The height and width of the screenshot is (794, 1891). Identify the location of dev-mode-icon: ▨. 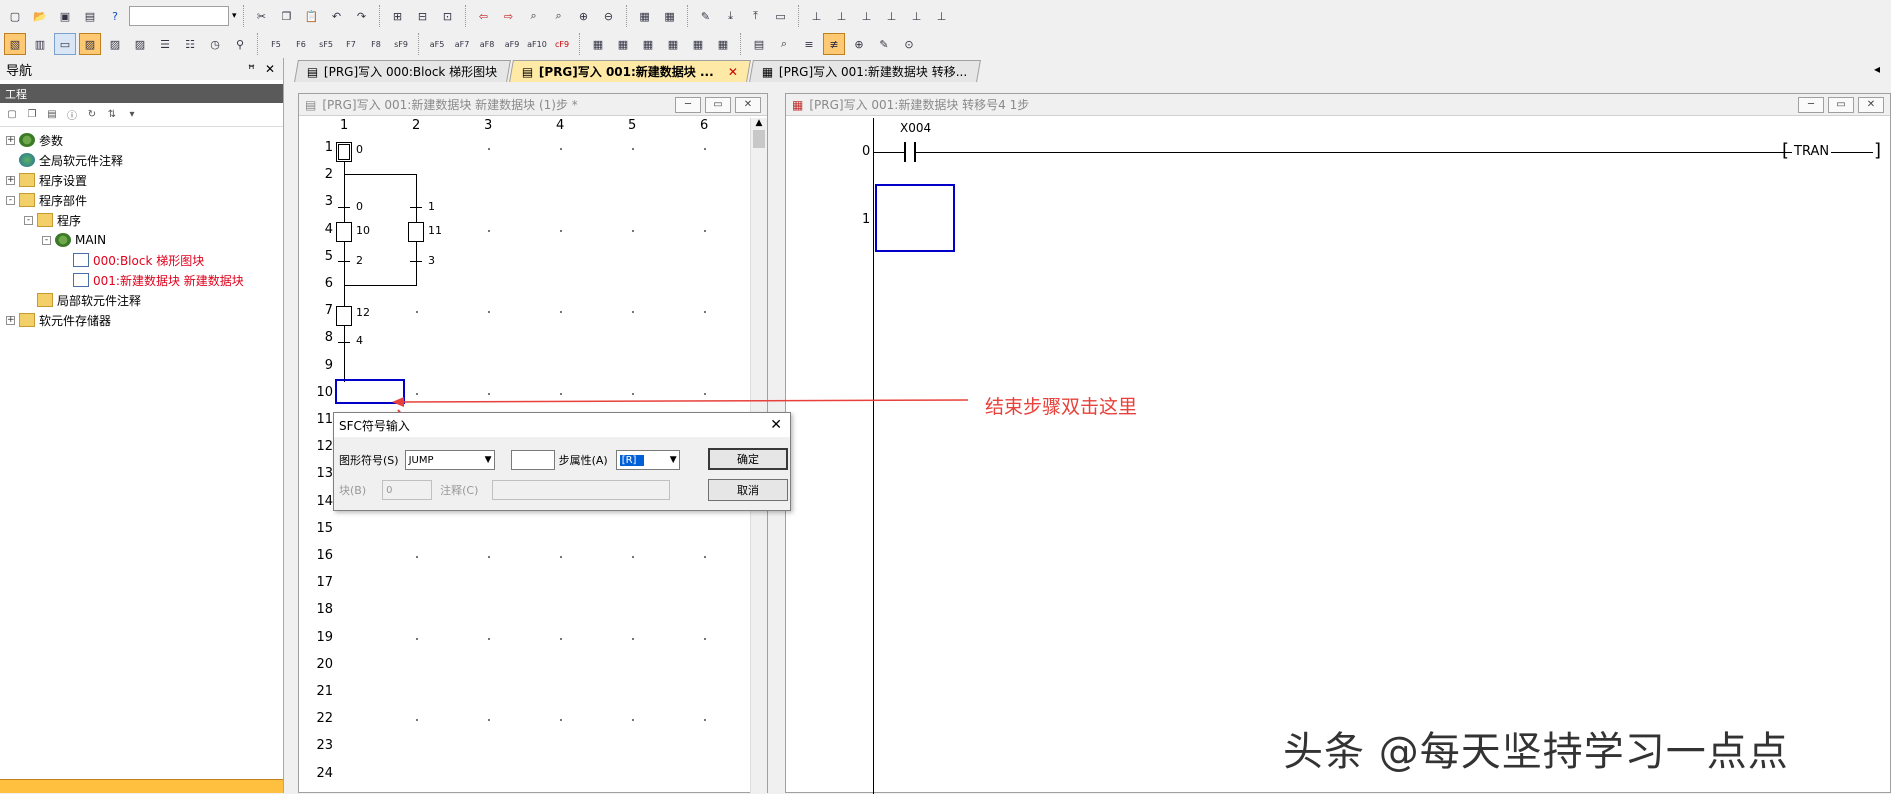
(90, 44).